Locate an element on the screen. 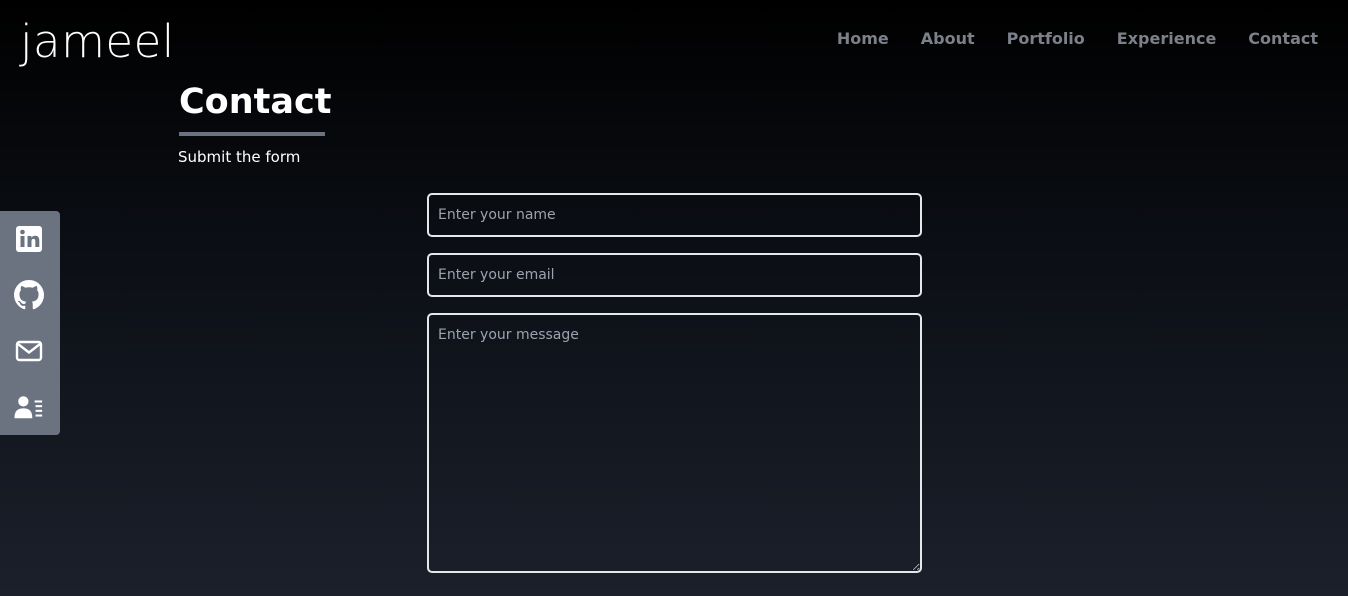 This screenshot has height=596, width=1348. linkedin-link is located at coordinates (29, 239).